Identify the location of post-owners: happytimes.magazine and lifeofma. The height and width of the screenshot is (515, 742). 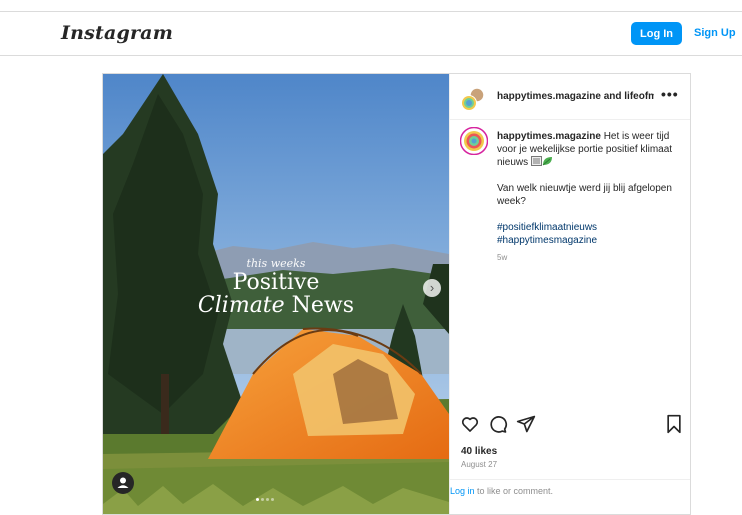
(575, 96).